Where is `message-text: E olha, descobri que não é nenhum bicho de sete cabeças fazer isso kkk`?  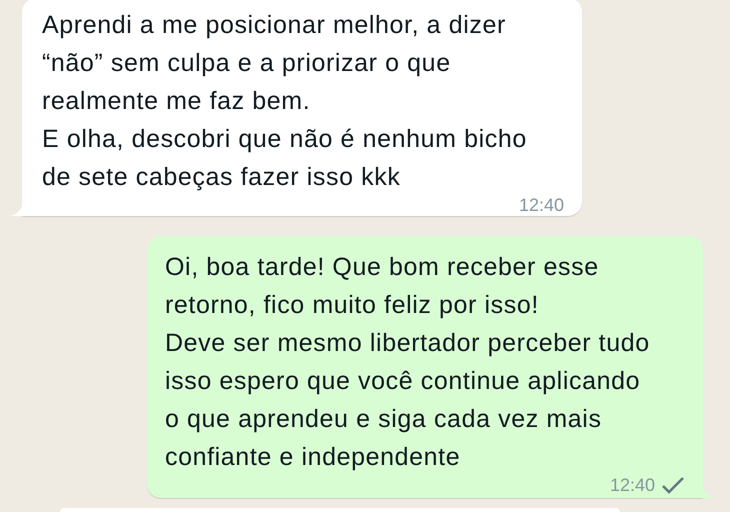 message-text: E olha, descobri que não é nenhum bicho de sete cabeças fazer isso kkk is located at coordinates (285, 158).